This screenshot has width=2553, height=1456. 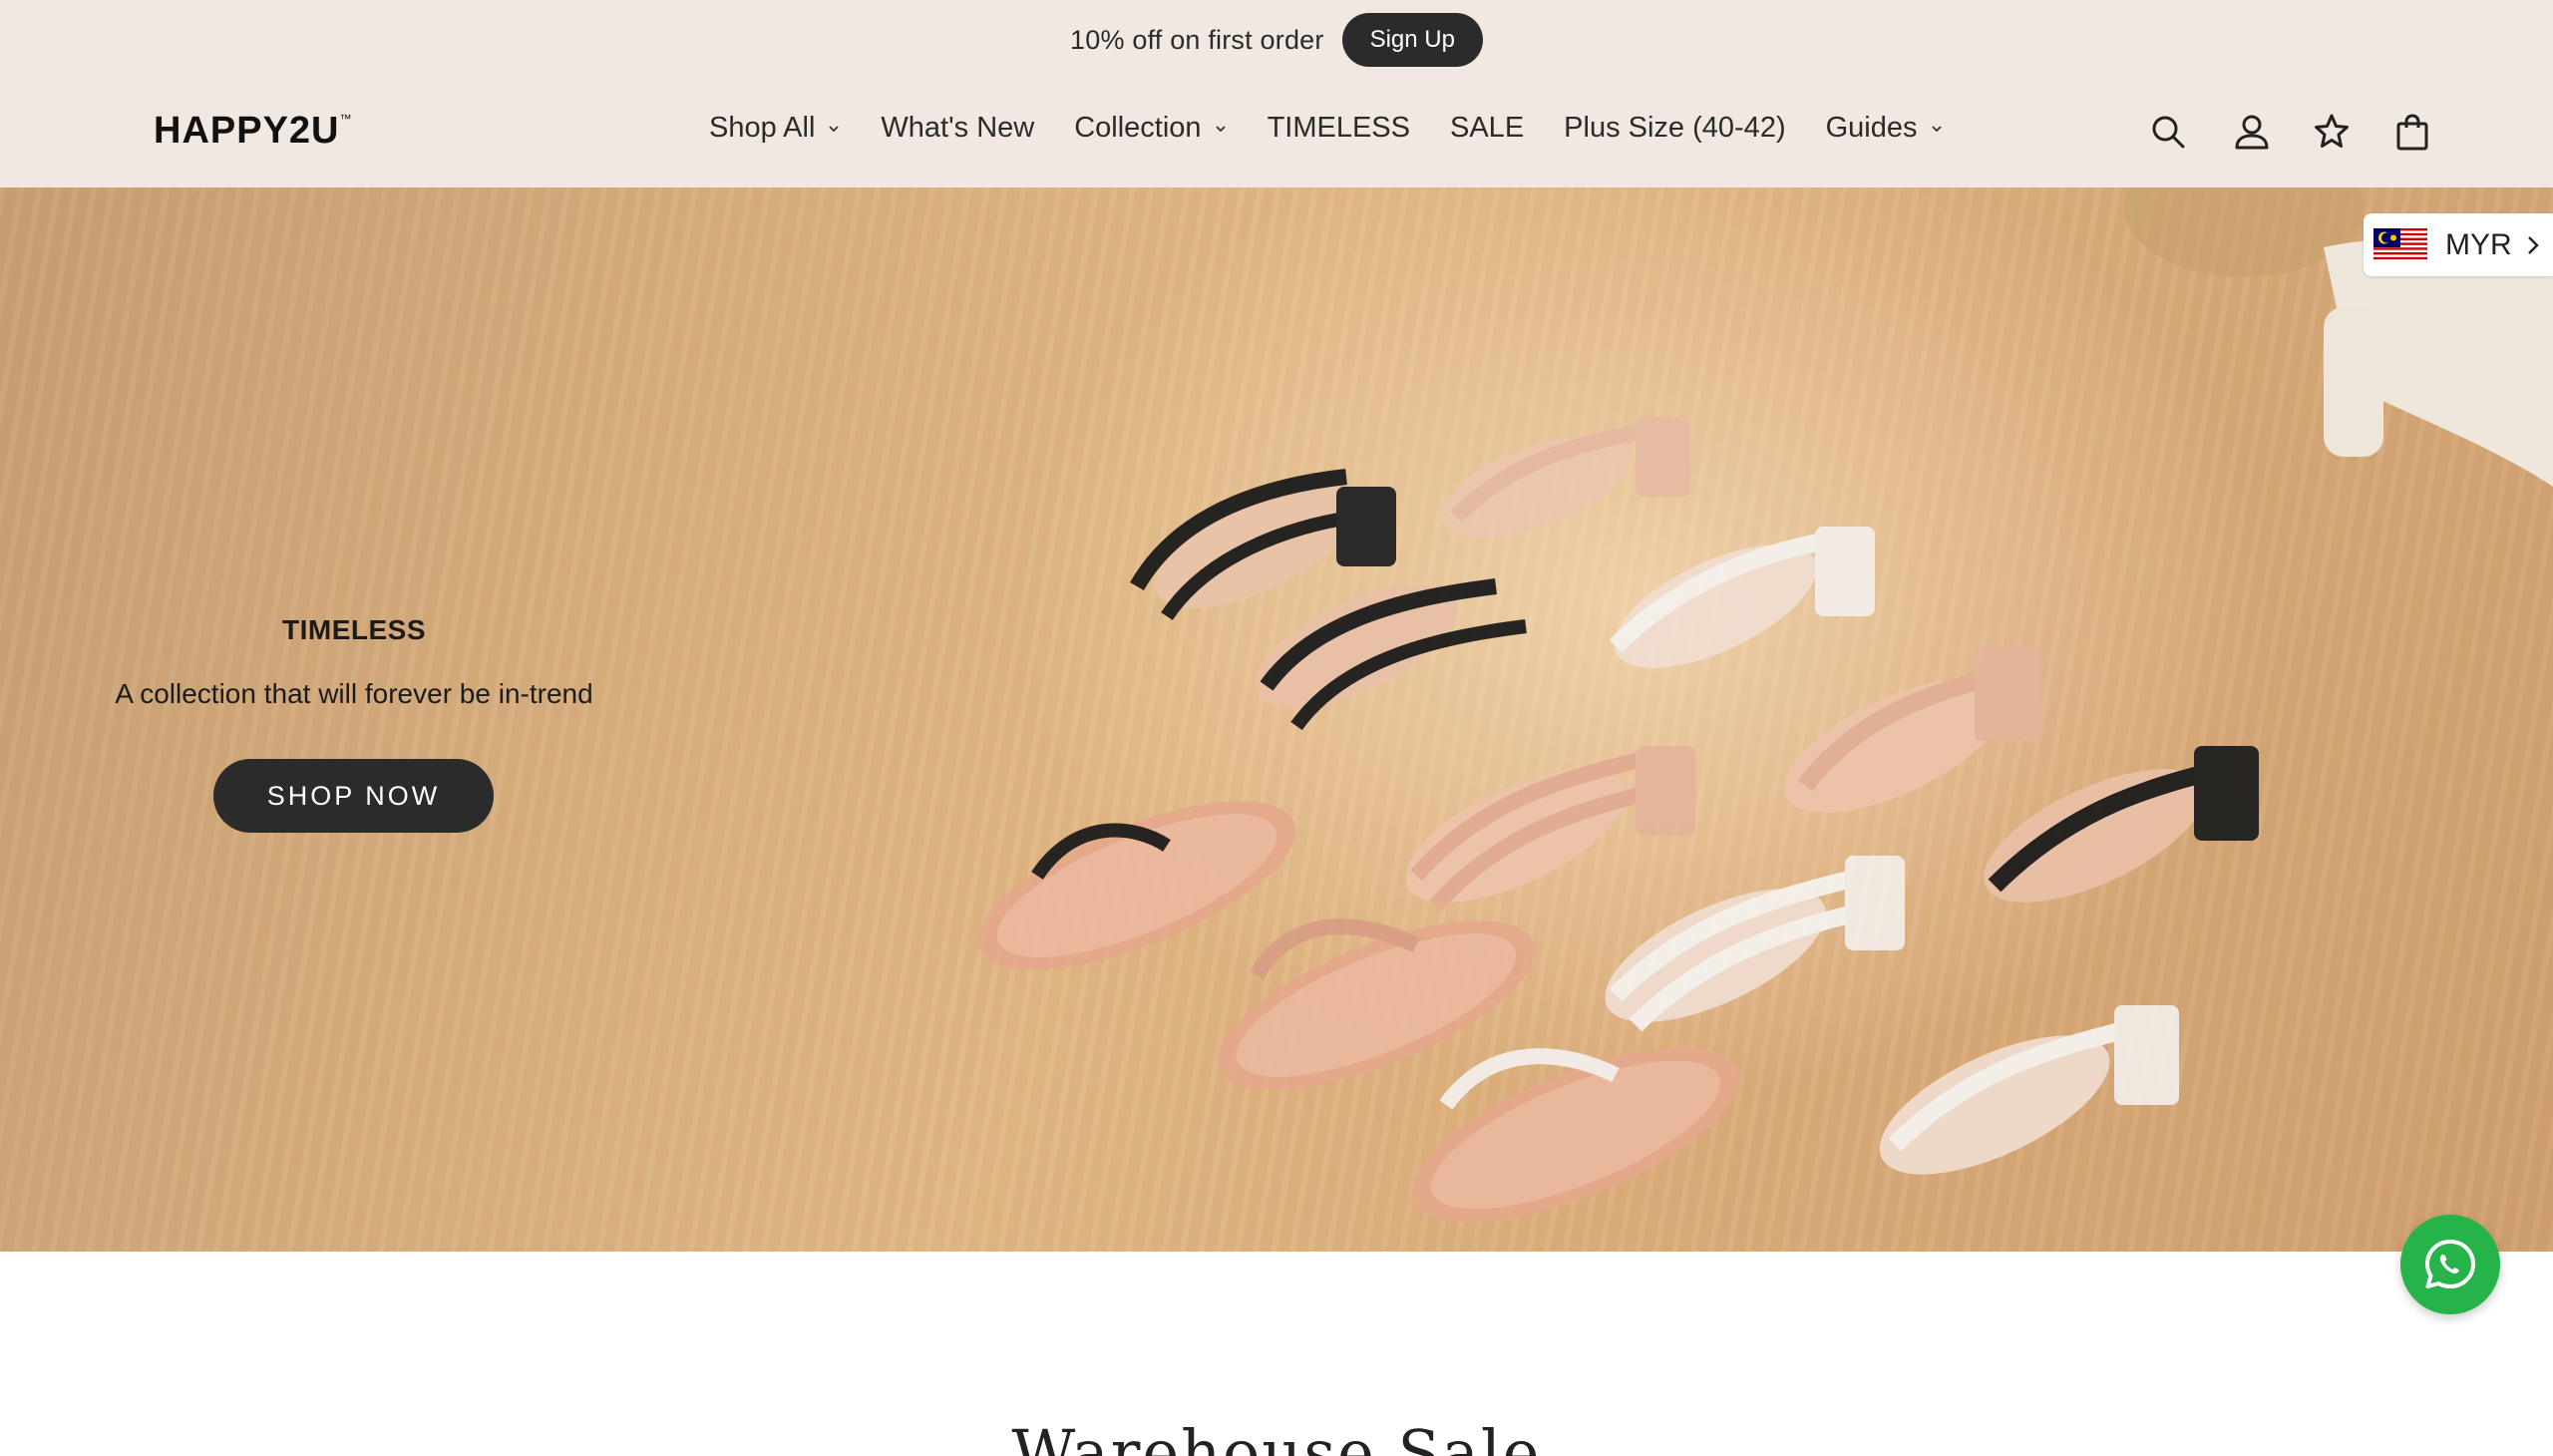 I want to click on nav-item-guides: Guides, so click(x=1885, y=128).